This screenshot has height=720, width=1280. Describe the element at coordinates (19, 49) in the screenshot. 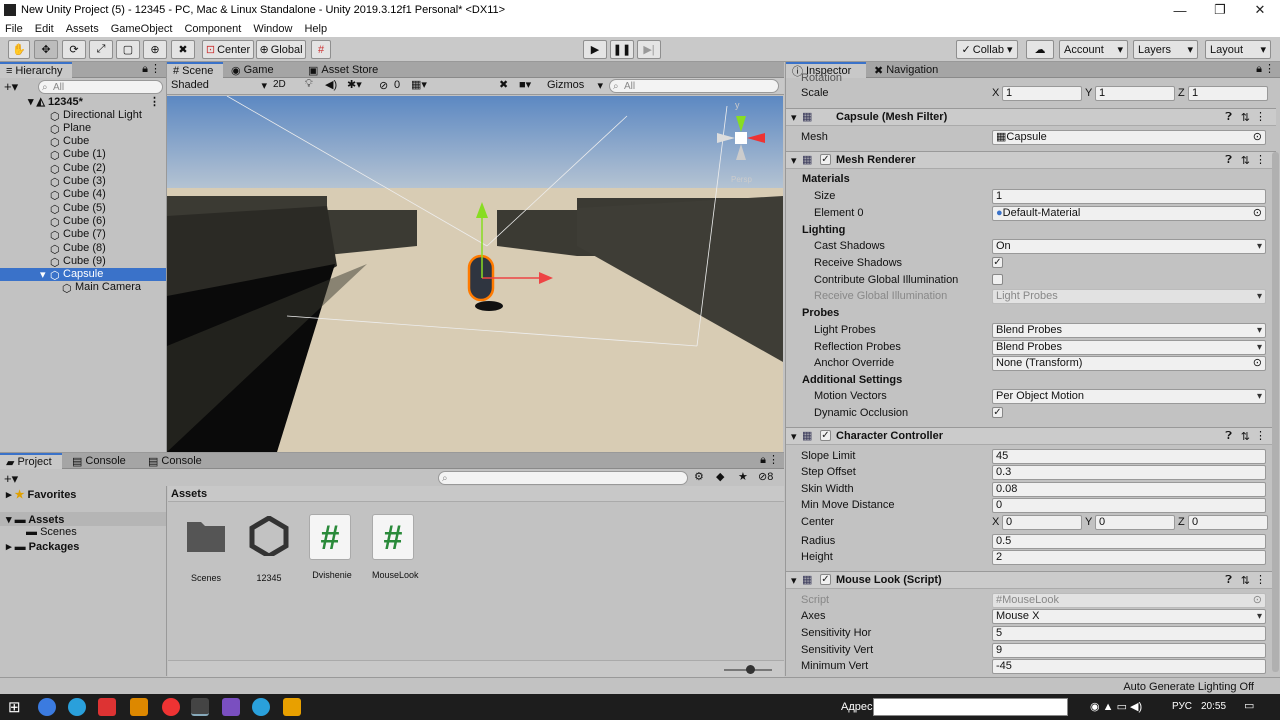

I see `hand-tool-button: ✋` at that location.